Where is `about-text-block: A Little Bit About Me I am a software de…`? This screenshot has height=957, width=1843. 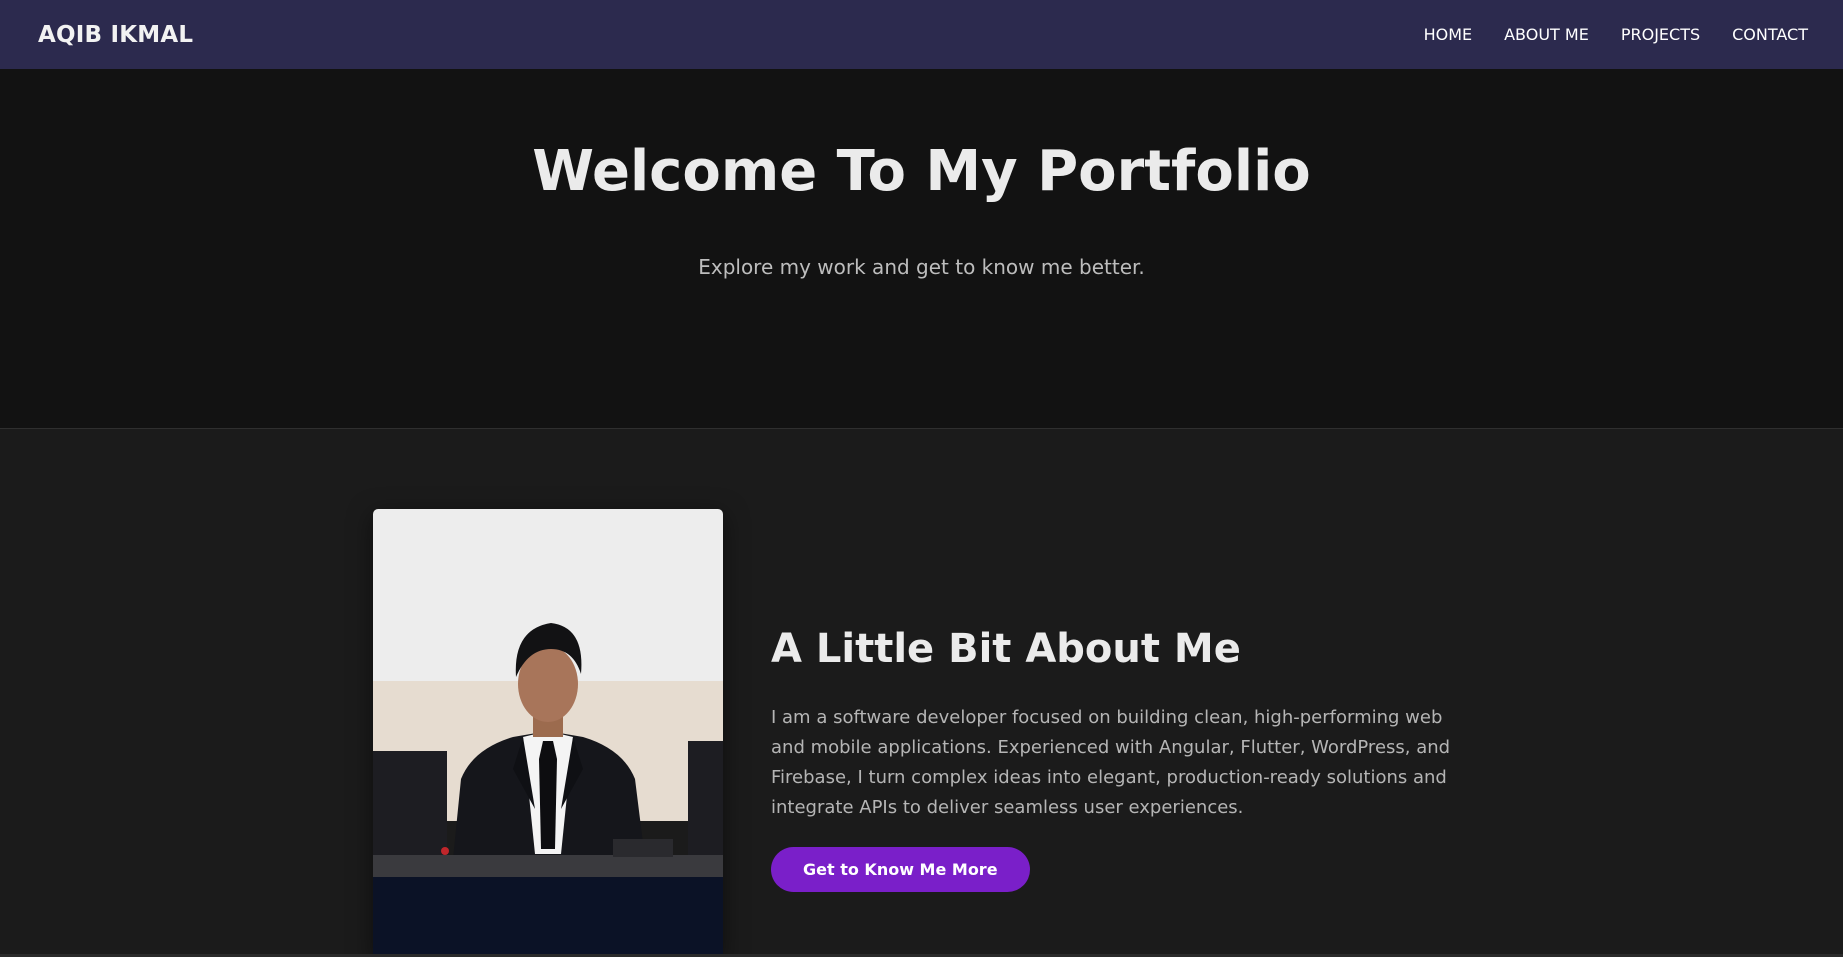
about-text-block: A Little Bit About Me I am a software de… is located at coordinates (1131, 758).